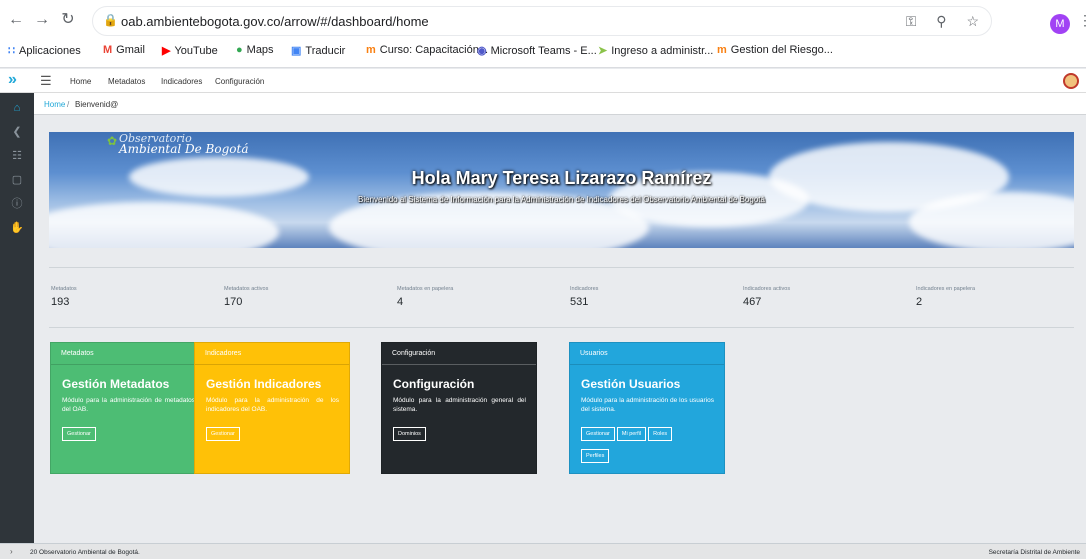 The width and height of the screenshot is (1086, 559). I want to click on info-icon: ⓘ, so click(17, 204).